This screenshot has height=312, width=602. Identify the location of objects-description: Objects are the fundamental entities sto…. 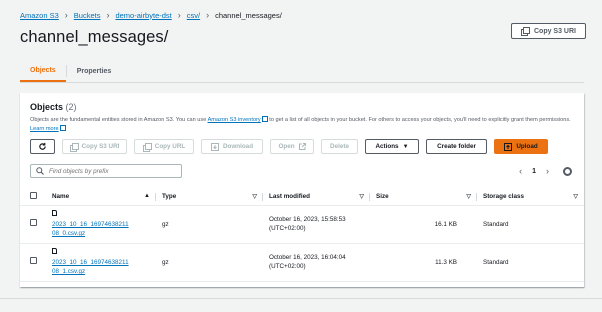
(304, 125).